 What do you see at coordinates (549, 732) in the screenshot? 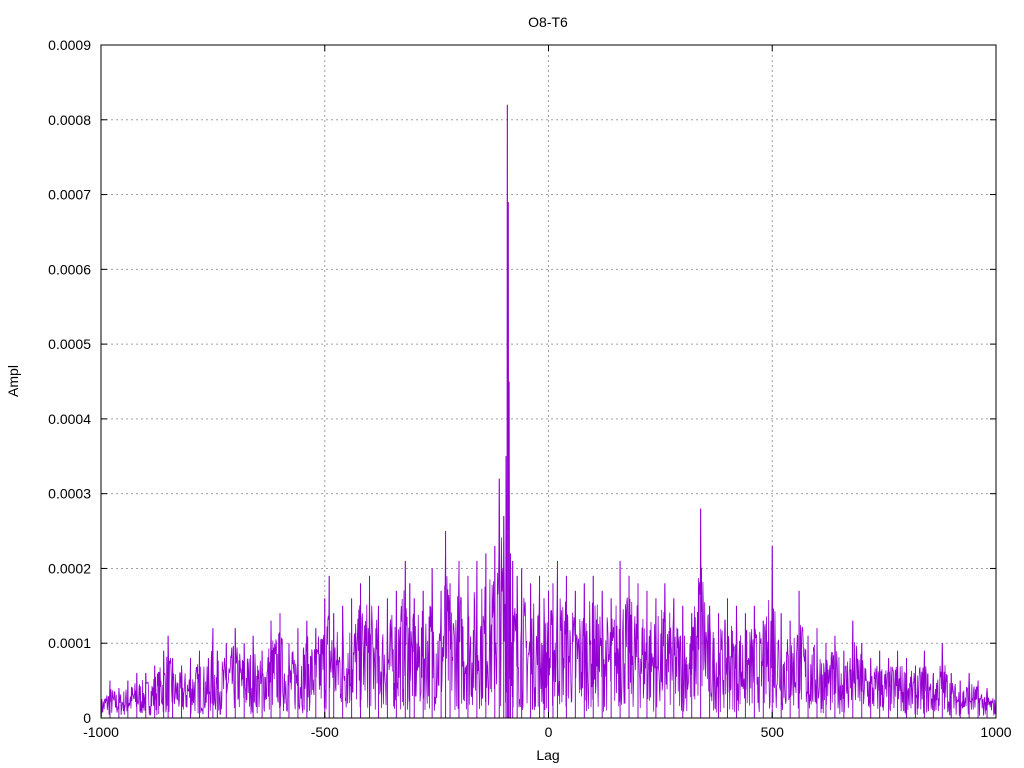
I see `x-tick-label: 0` at bounding box center [549, 732].